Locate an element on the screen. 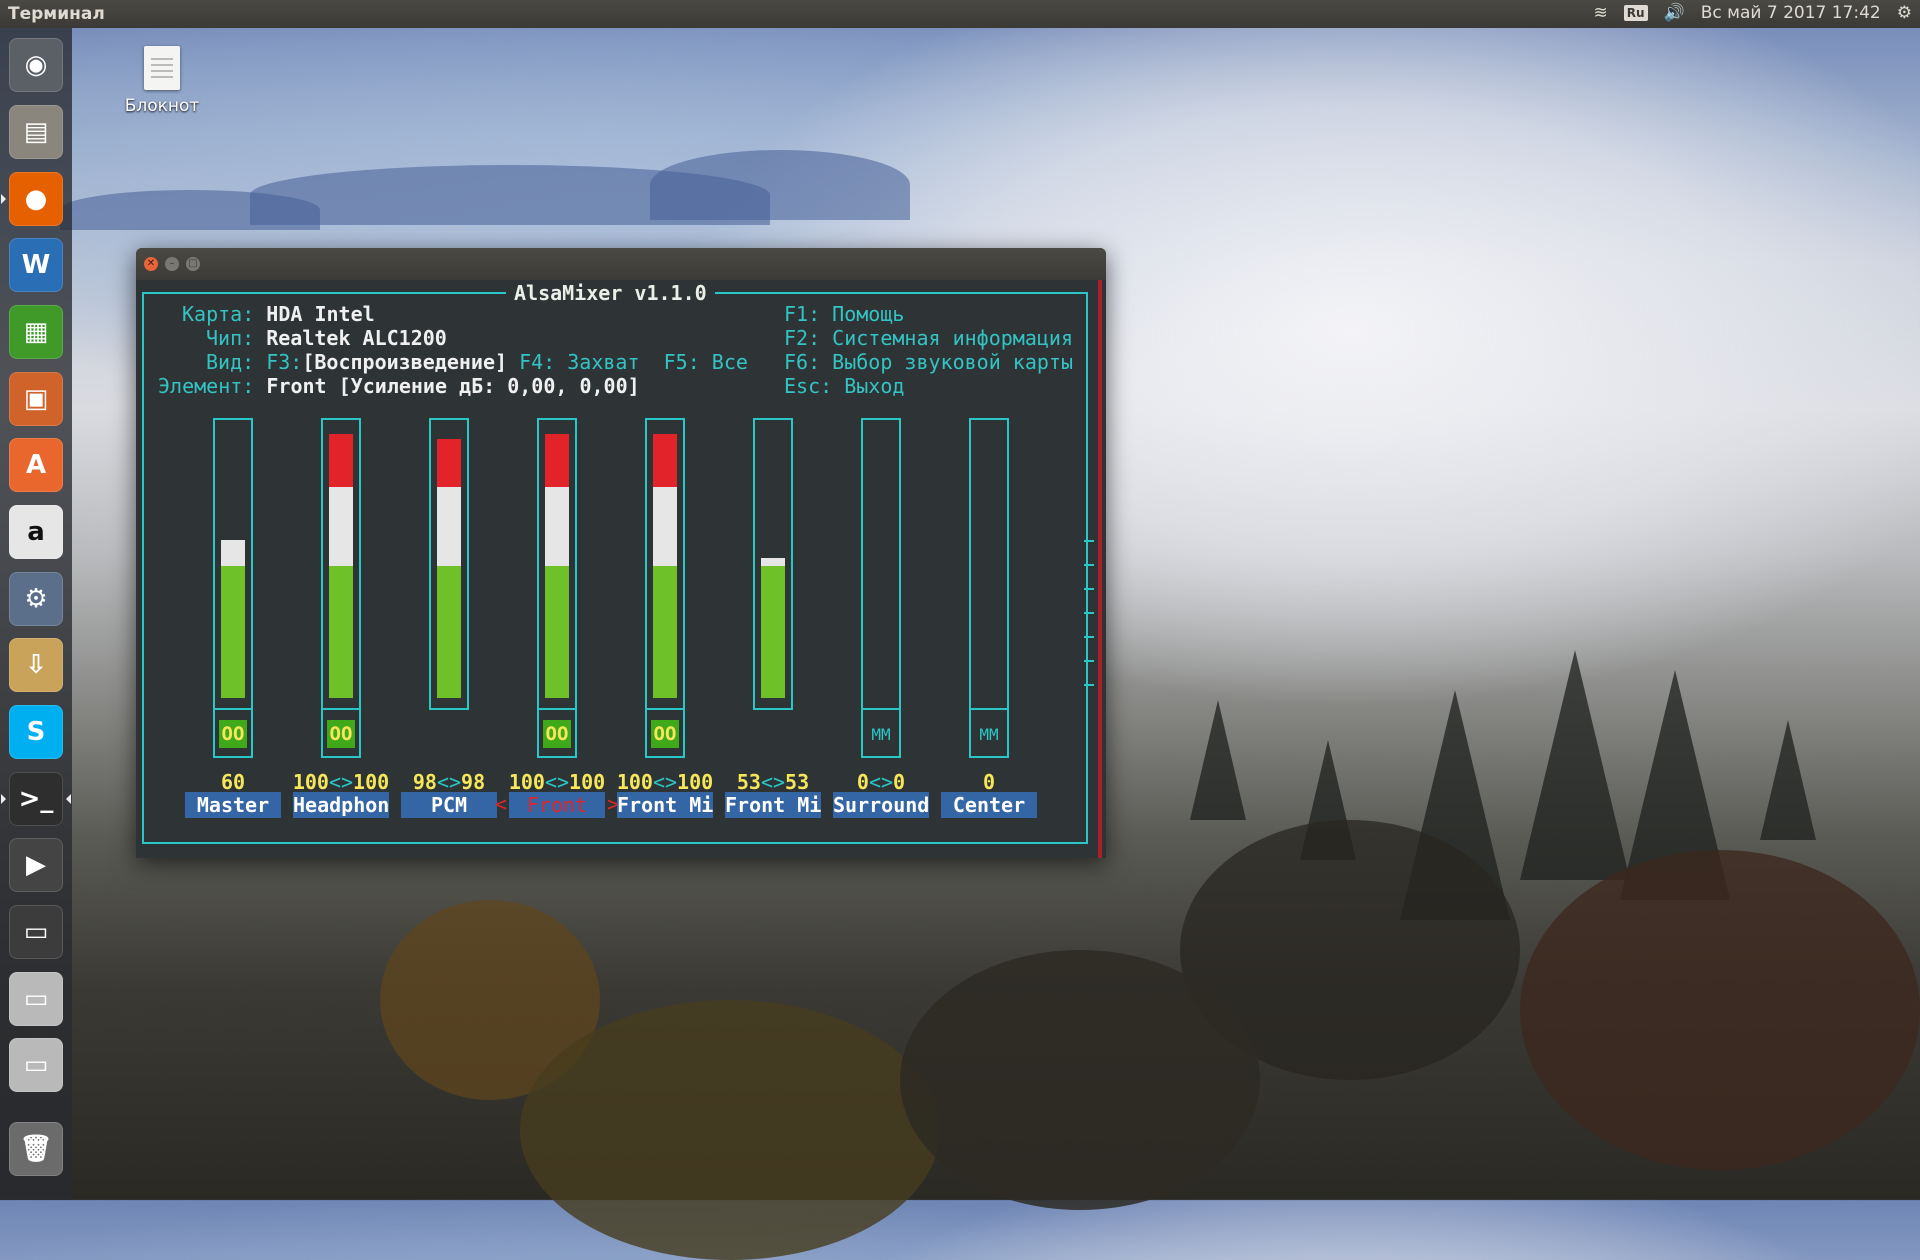 The image size is (1920, 1260). selection-marker-left: < is located at coordinates (501, 804).